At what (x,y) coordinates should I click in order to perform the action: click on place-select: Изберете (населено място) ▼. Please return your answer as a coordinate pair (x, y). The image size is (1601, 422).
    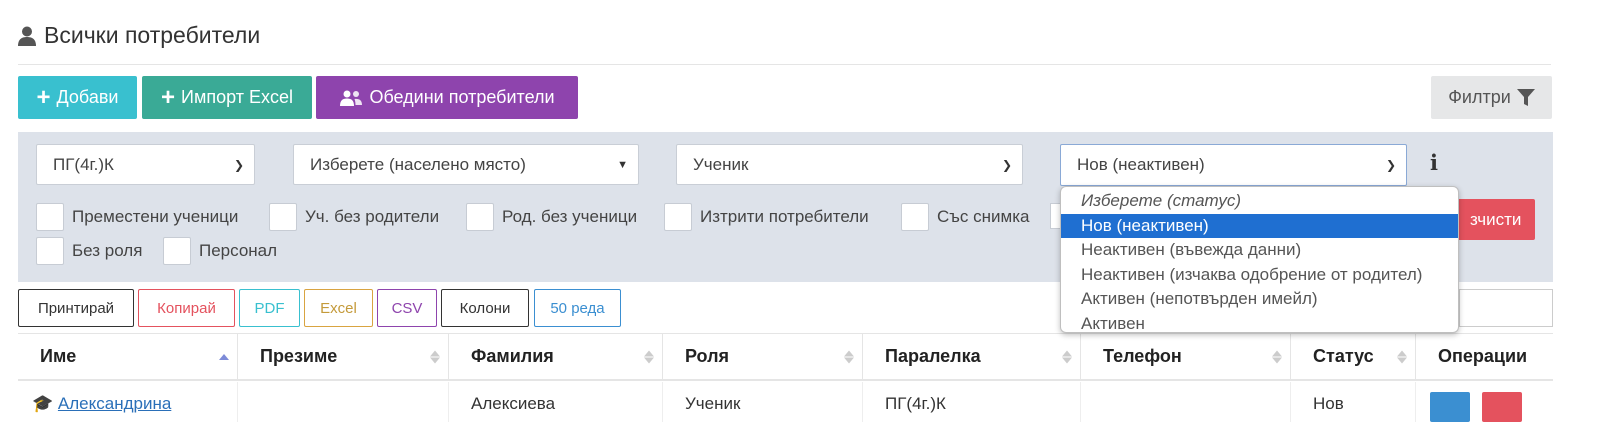
    Looking at the image, I should click on (466, 164).